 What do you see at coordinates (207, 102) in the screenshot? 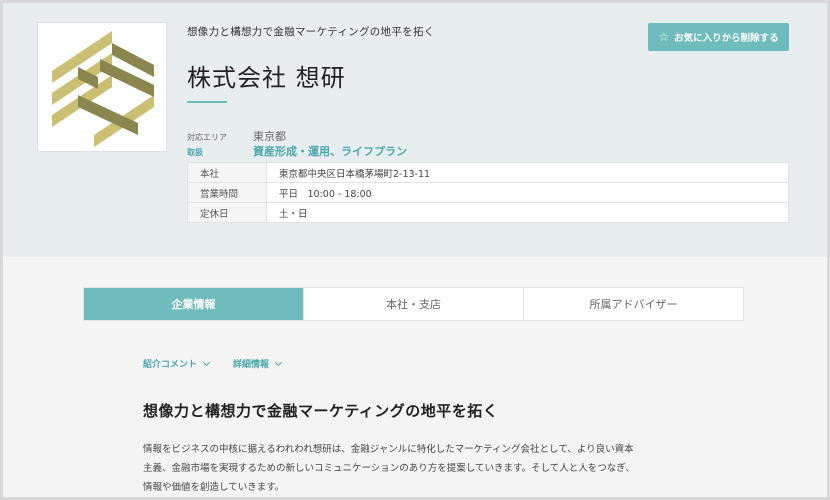
I see `title-underline` at bounding box center [207, 102].